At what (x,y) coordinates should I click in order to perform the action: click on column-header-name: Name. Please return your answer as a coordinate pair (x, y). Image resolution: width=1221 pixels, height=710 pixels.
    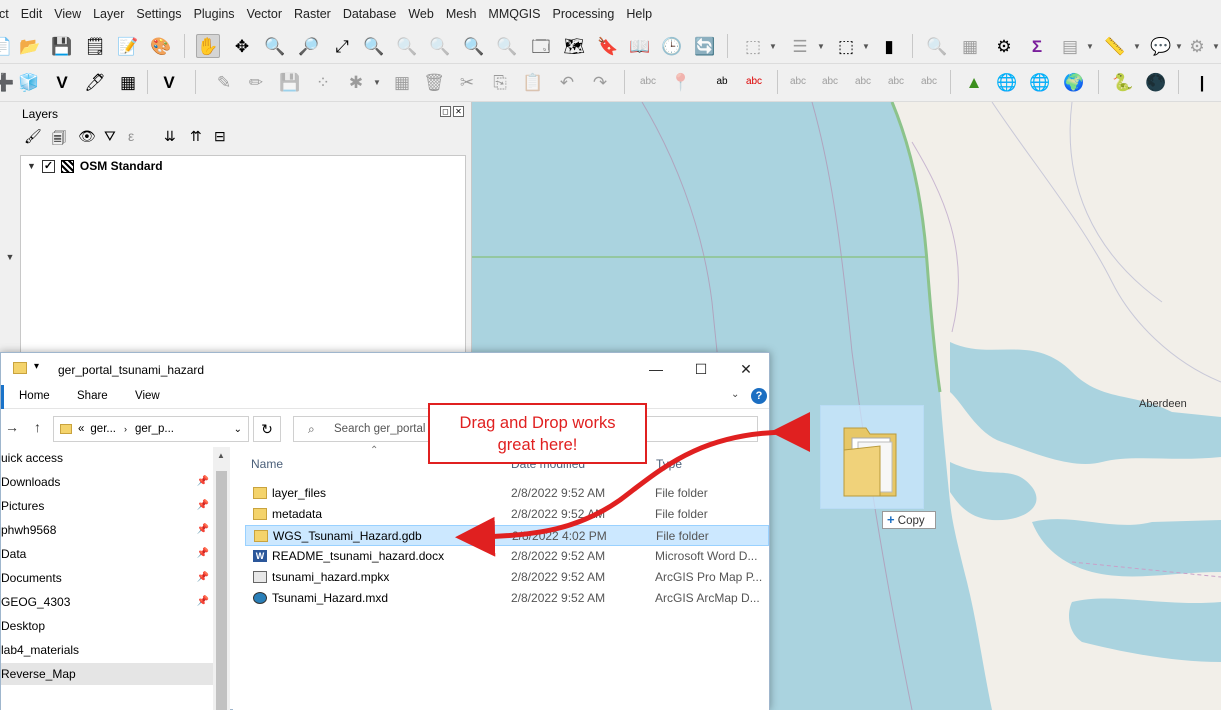
    Looking at the image, I should click on (267, 464).